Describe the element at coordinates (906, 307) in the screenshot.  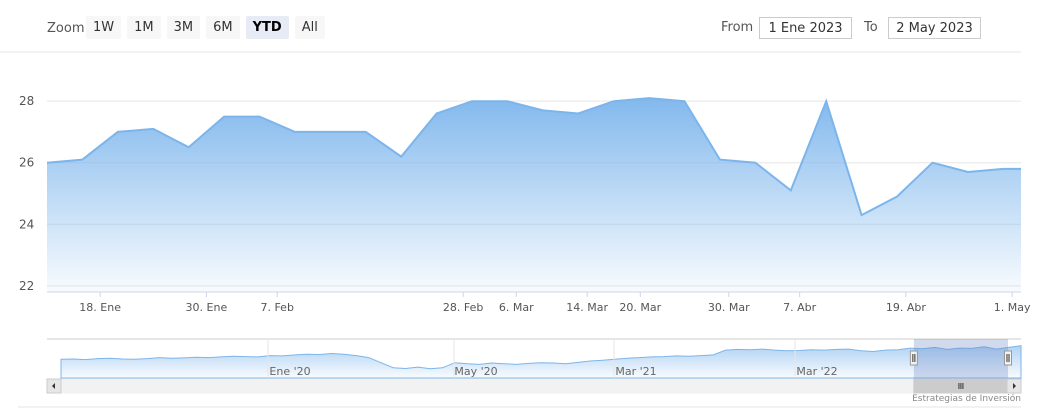
I see `x-tick-label: 19. Abr` at that location.